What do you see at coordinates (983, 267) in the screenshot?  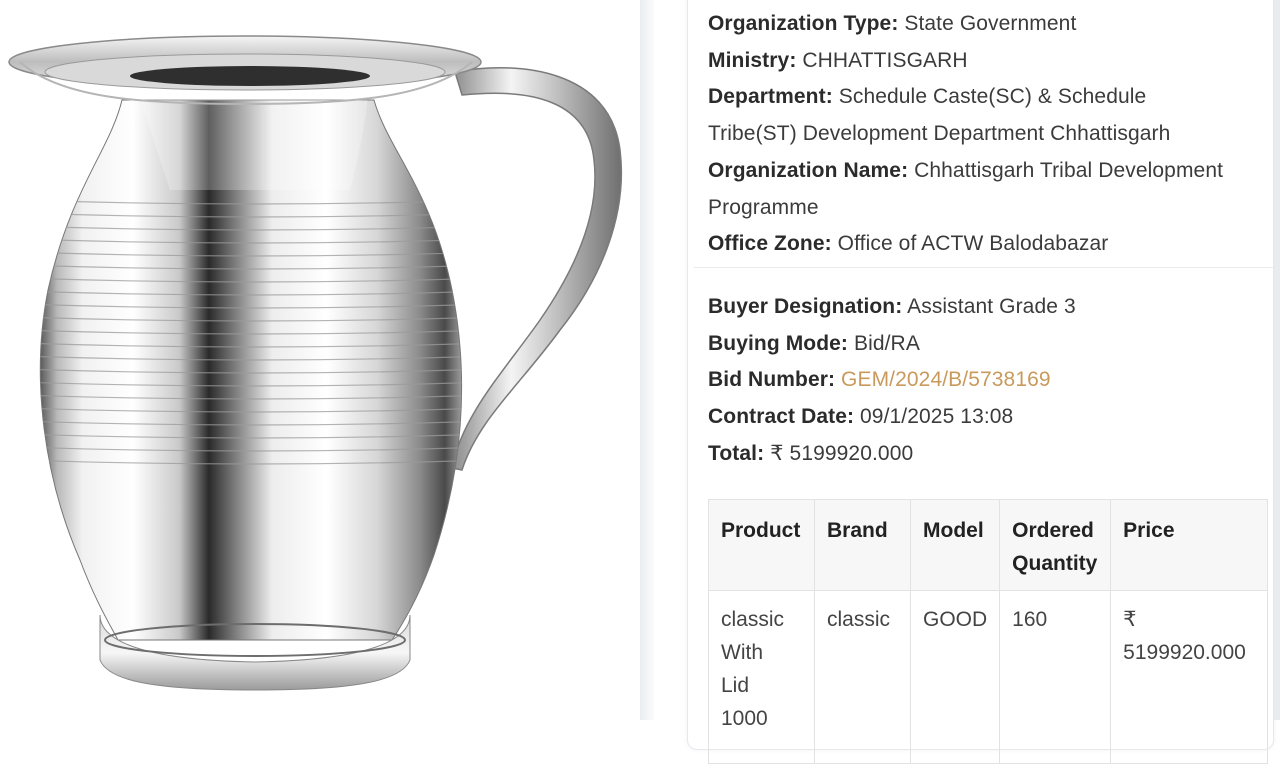 I see `section-divider` at bounding box center [983, 267].